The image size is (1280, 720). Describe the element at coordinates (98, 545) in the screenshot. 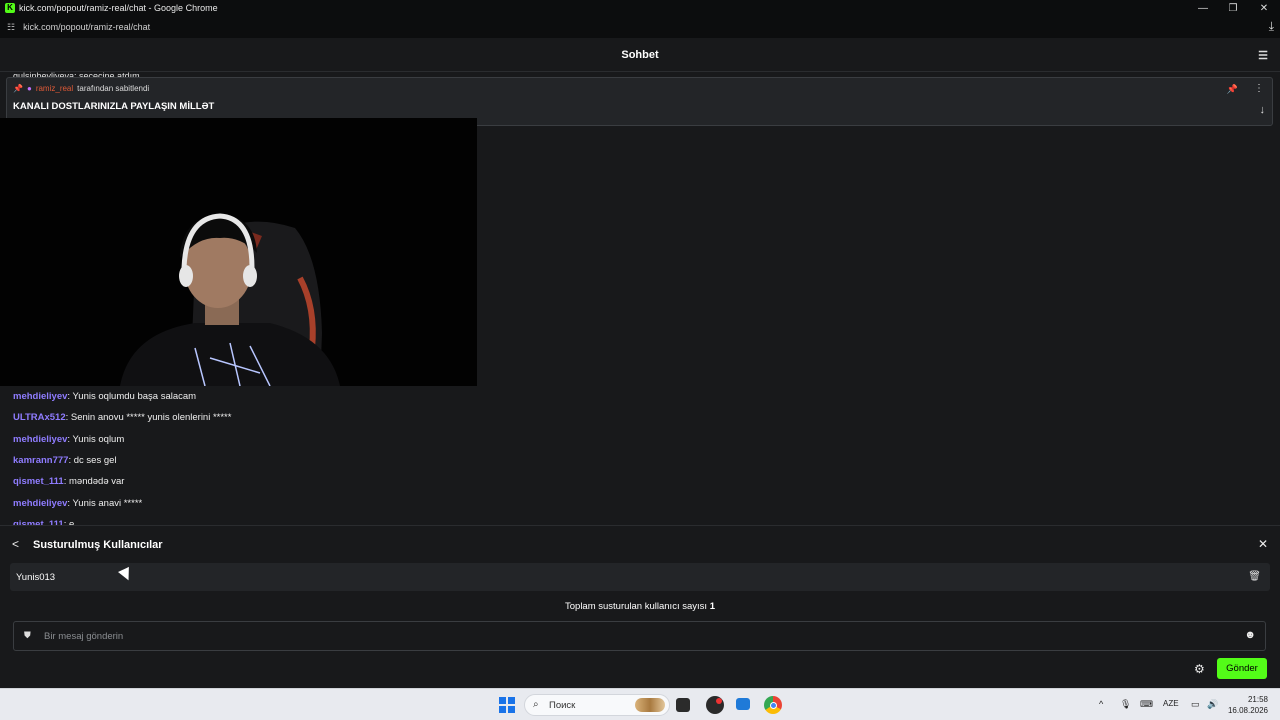

I see `panel-title: Susturulmuş Kullanıcılar` at that location.